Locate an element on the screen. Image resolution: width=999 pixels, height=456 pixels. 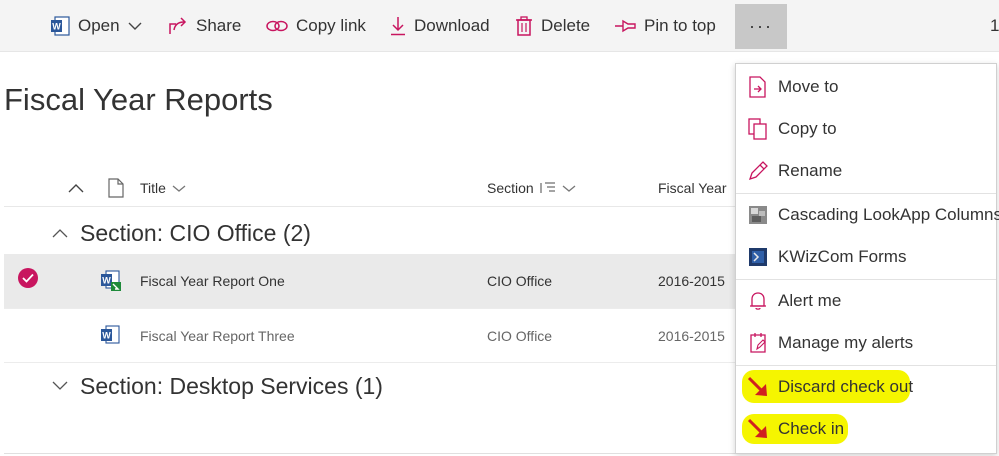
row-divider is located at coordinates (370, 362).